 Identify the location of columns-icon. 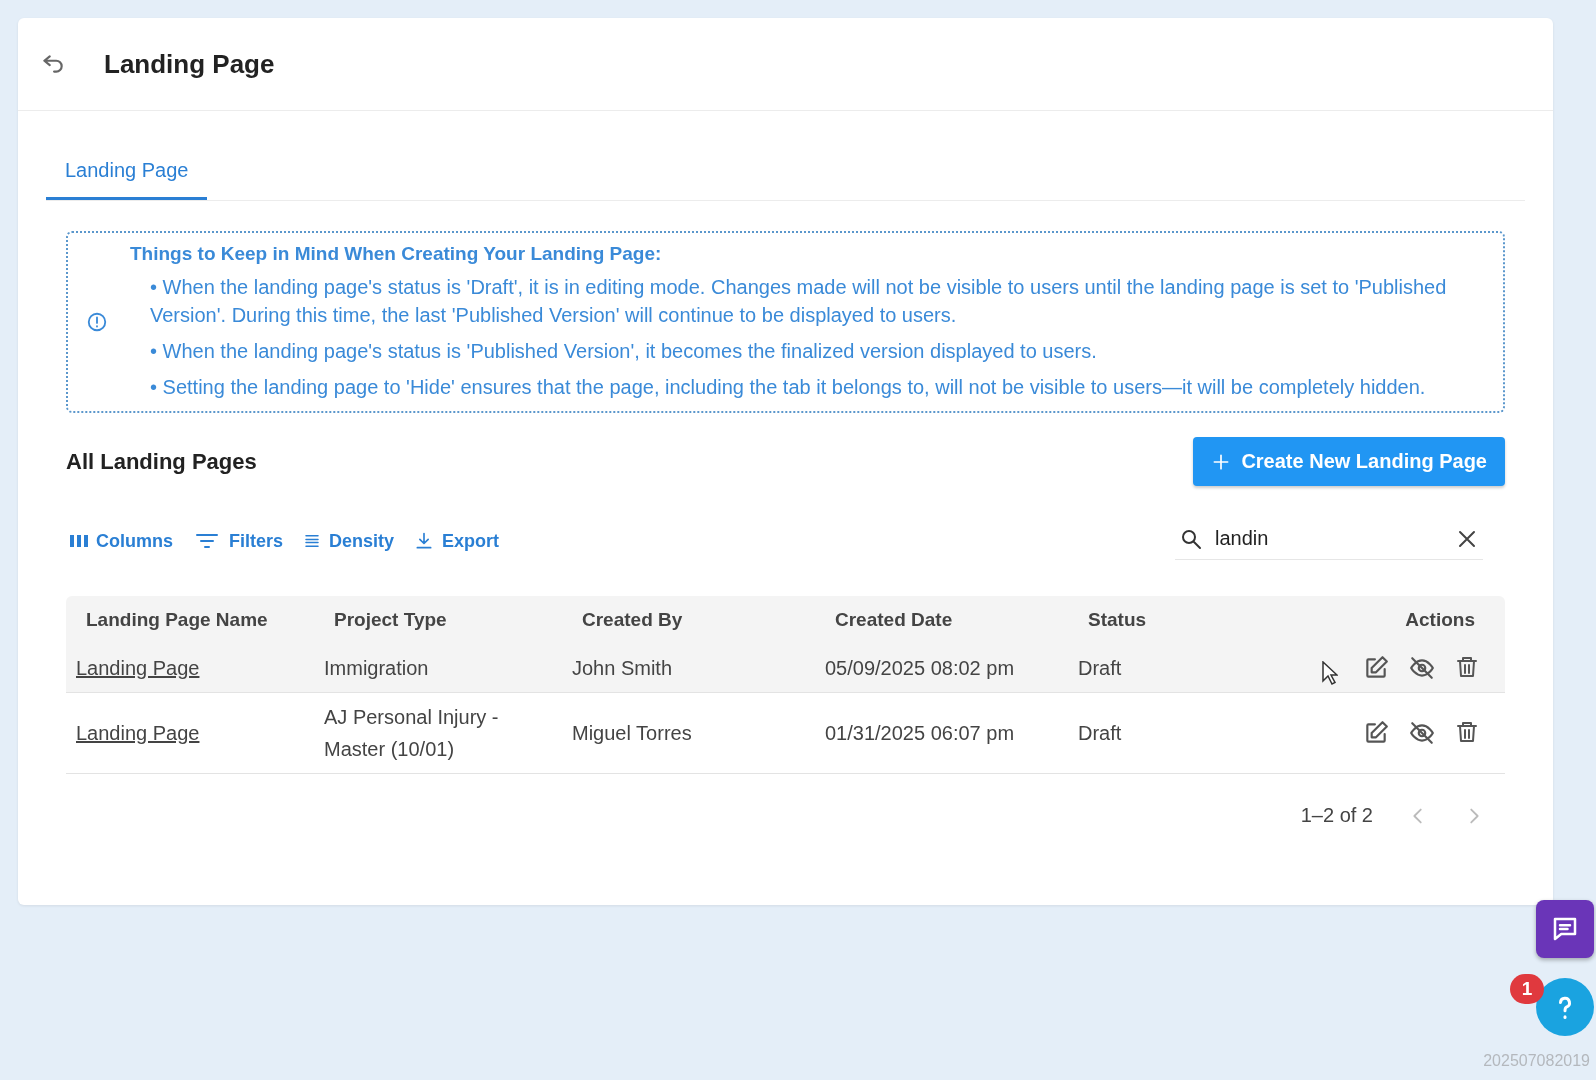
(79, 541).